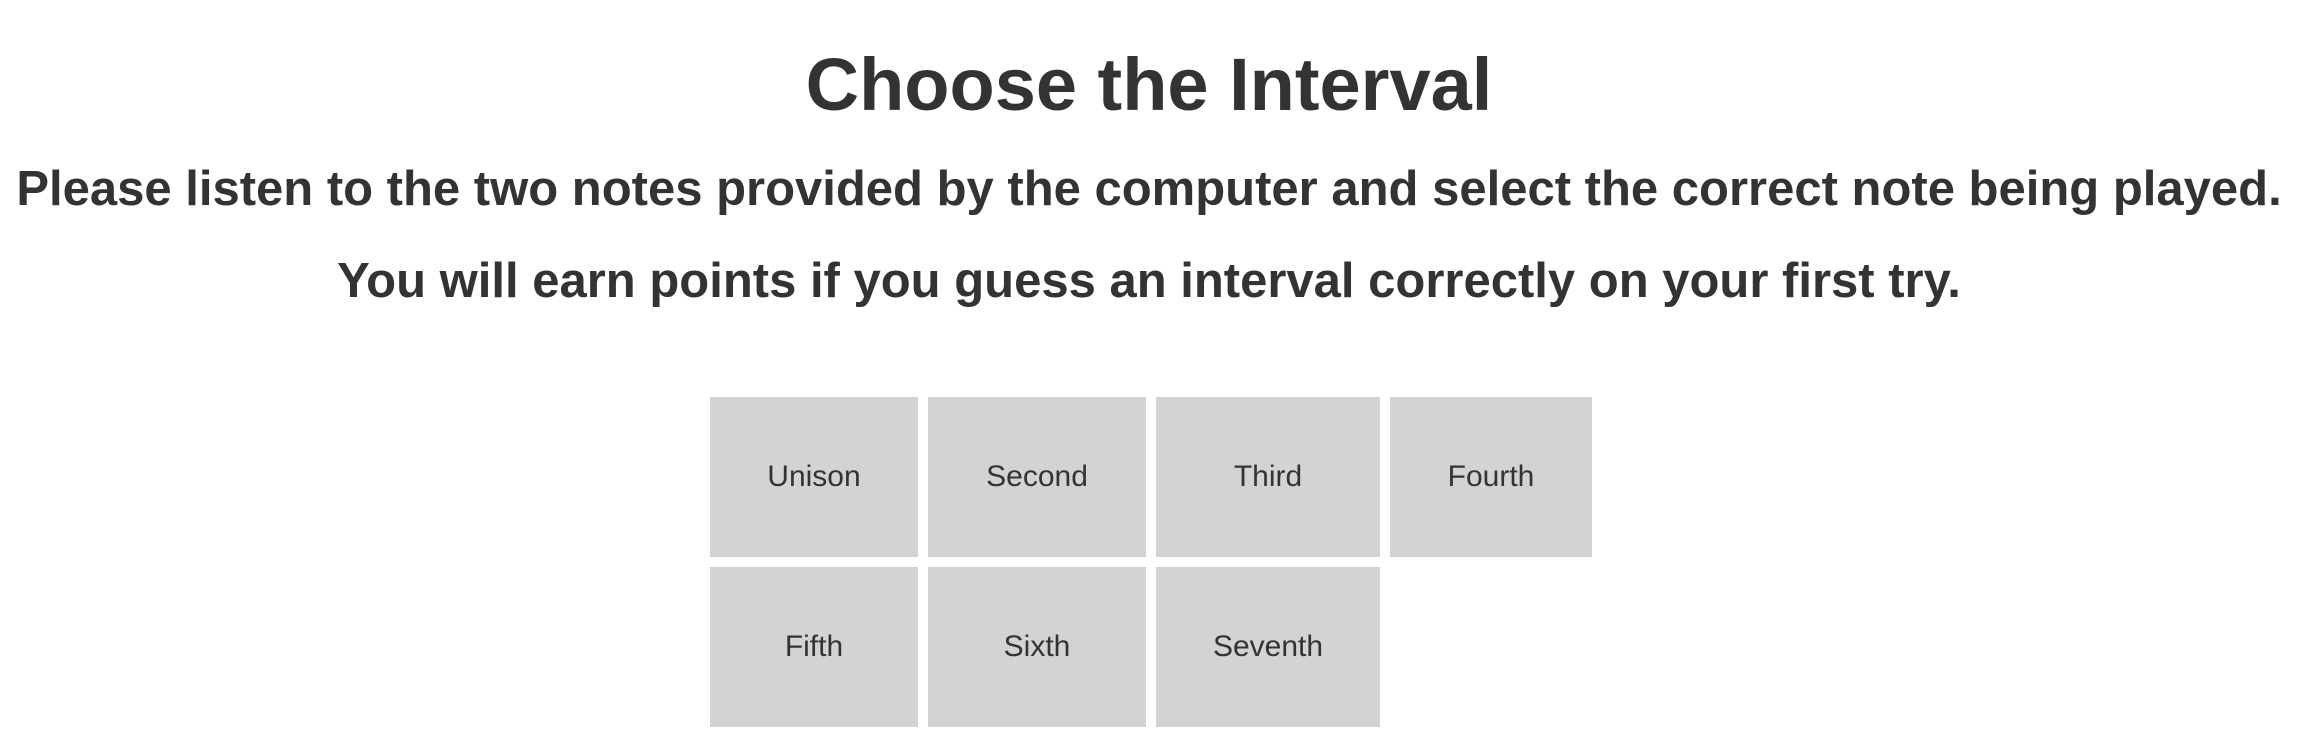 The height and width of the screenshot is (736, 2298). What do you see at coordinates (814, 477) in the screenshot?
I see `interval-button-unison: Unison` at bounding box center [814, 477].